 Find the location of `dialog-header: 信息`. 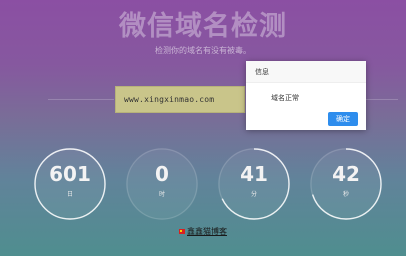

dialog-header: 信息 is located at coordinates (306, 72).